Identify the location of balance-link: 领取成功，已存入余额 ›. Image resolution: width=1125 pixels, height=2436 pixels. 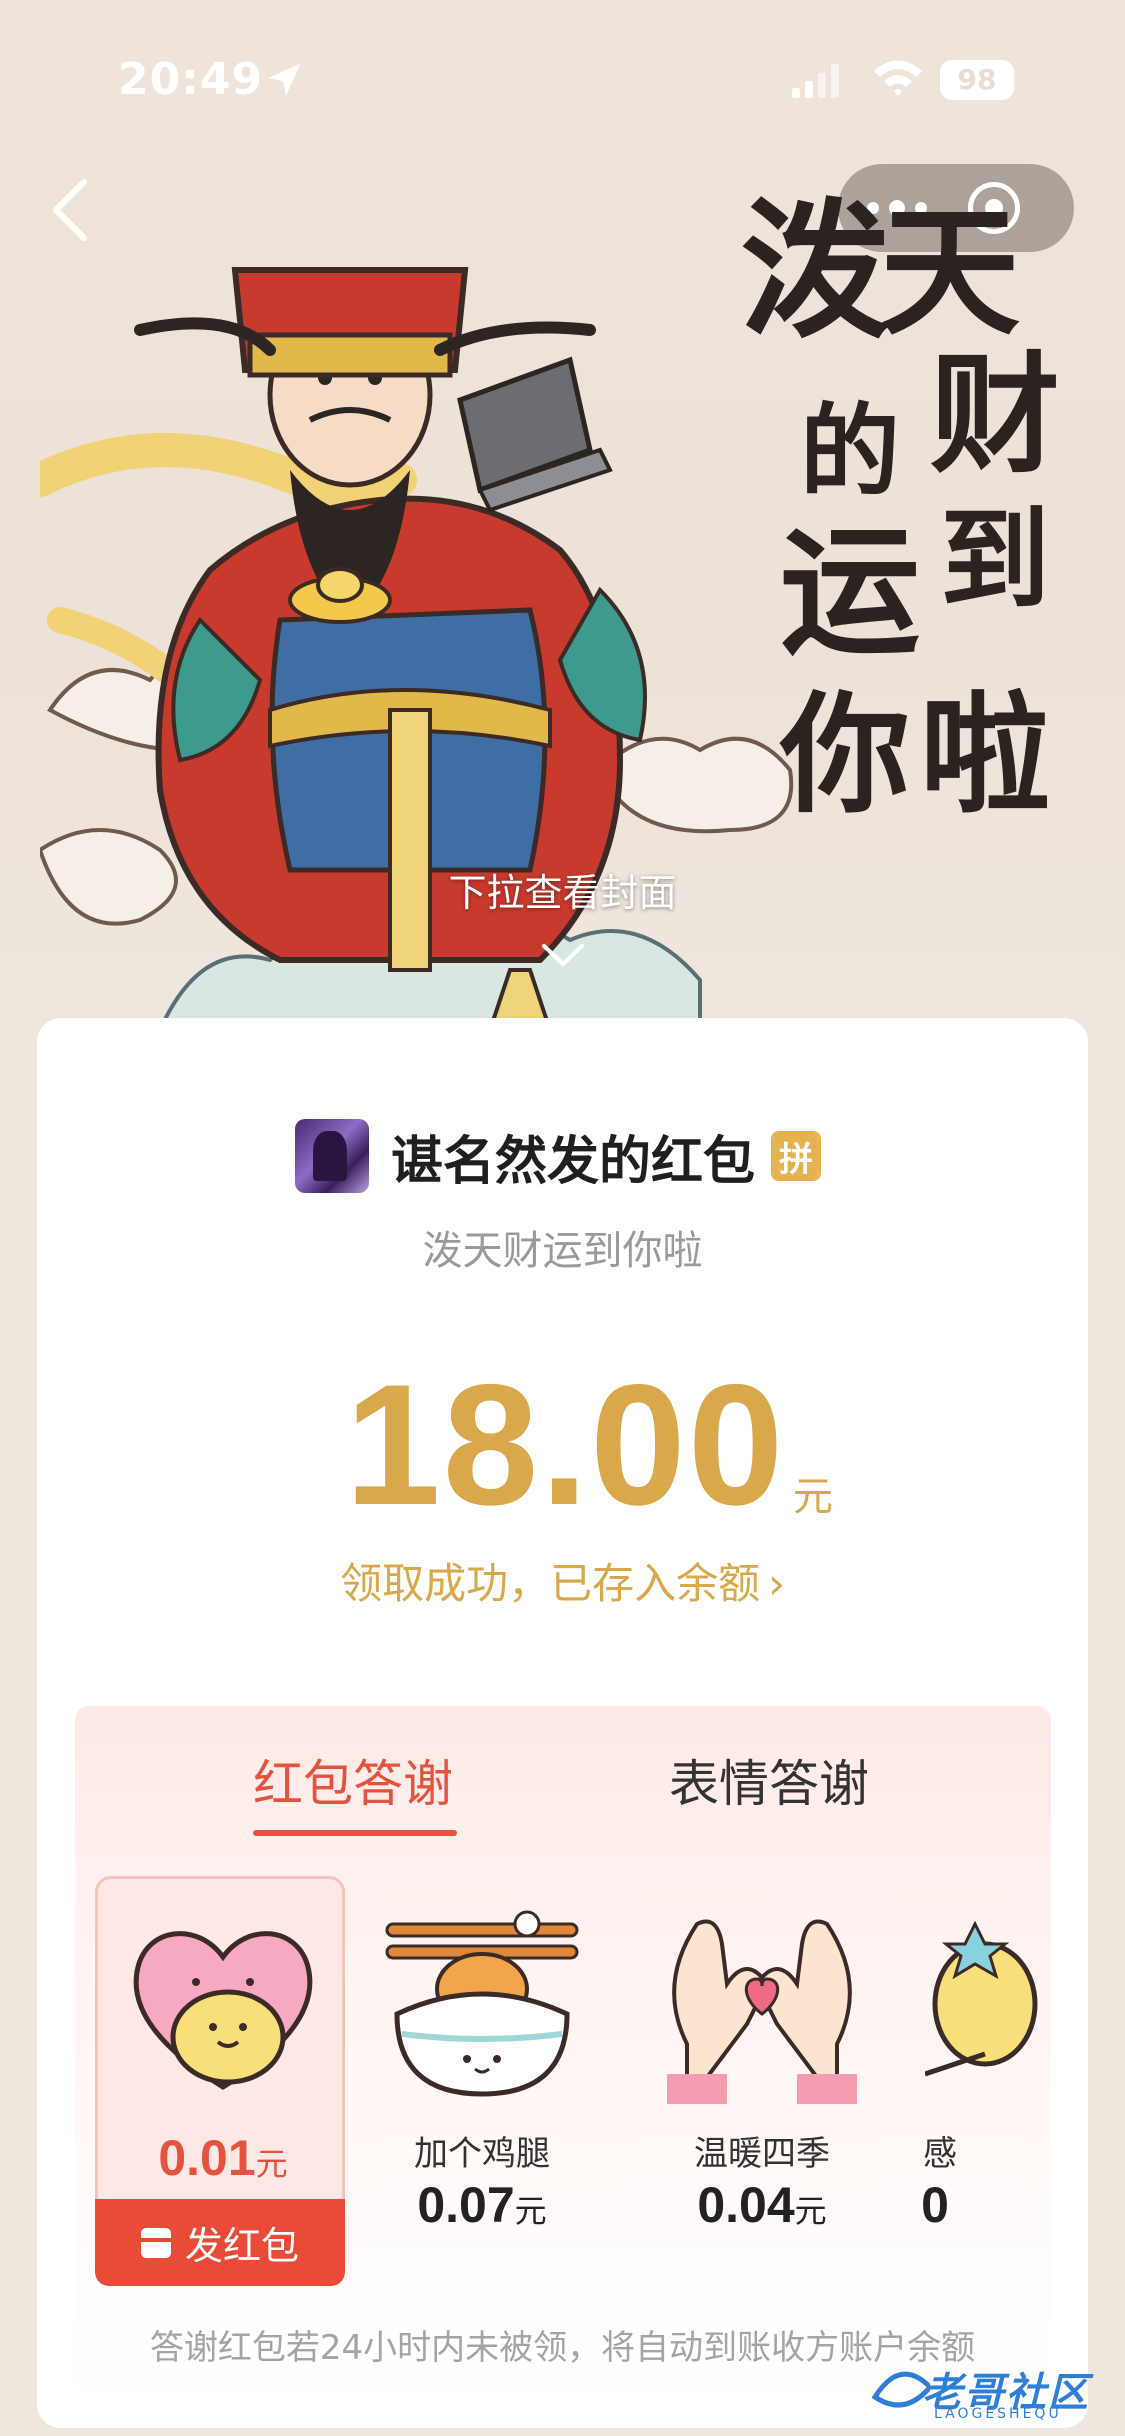
(562, 1580).